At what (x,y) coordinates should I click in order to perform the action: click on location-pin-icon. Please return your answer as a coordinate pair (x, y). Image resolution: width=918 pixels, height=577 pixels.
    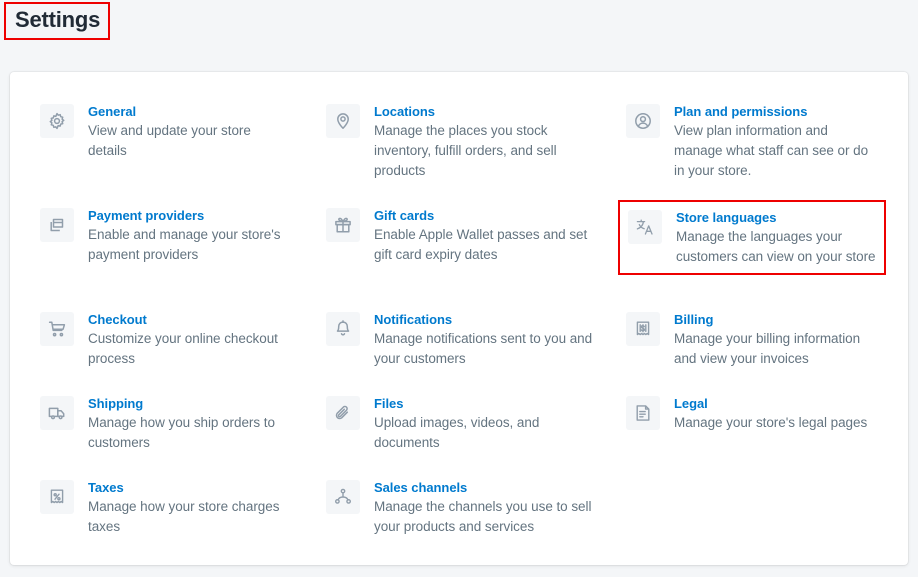
    Looking at the image, I should click on (343, 121).